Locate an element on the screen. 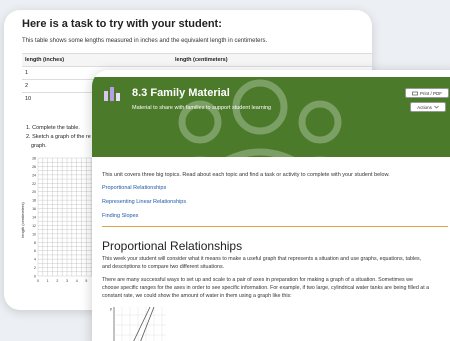 Image resolution: width=450 pixels, height=341 pixels. y-tick-label: 16 is located at coordinates (34, 209).